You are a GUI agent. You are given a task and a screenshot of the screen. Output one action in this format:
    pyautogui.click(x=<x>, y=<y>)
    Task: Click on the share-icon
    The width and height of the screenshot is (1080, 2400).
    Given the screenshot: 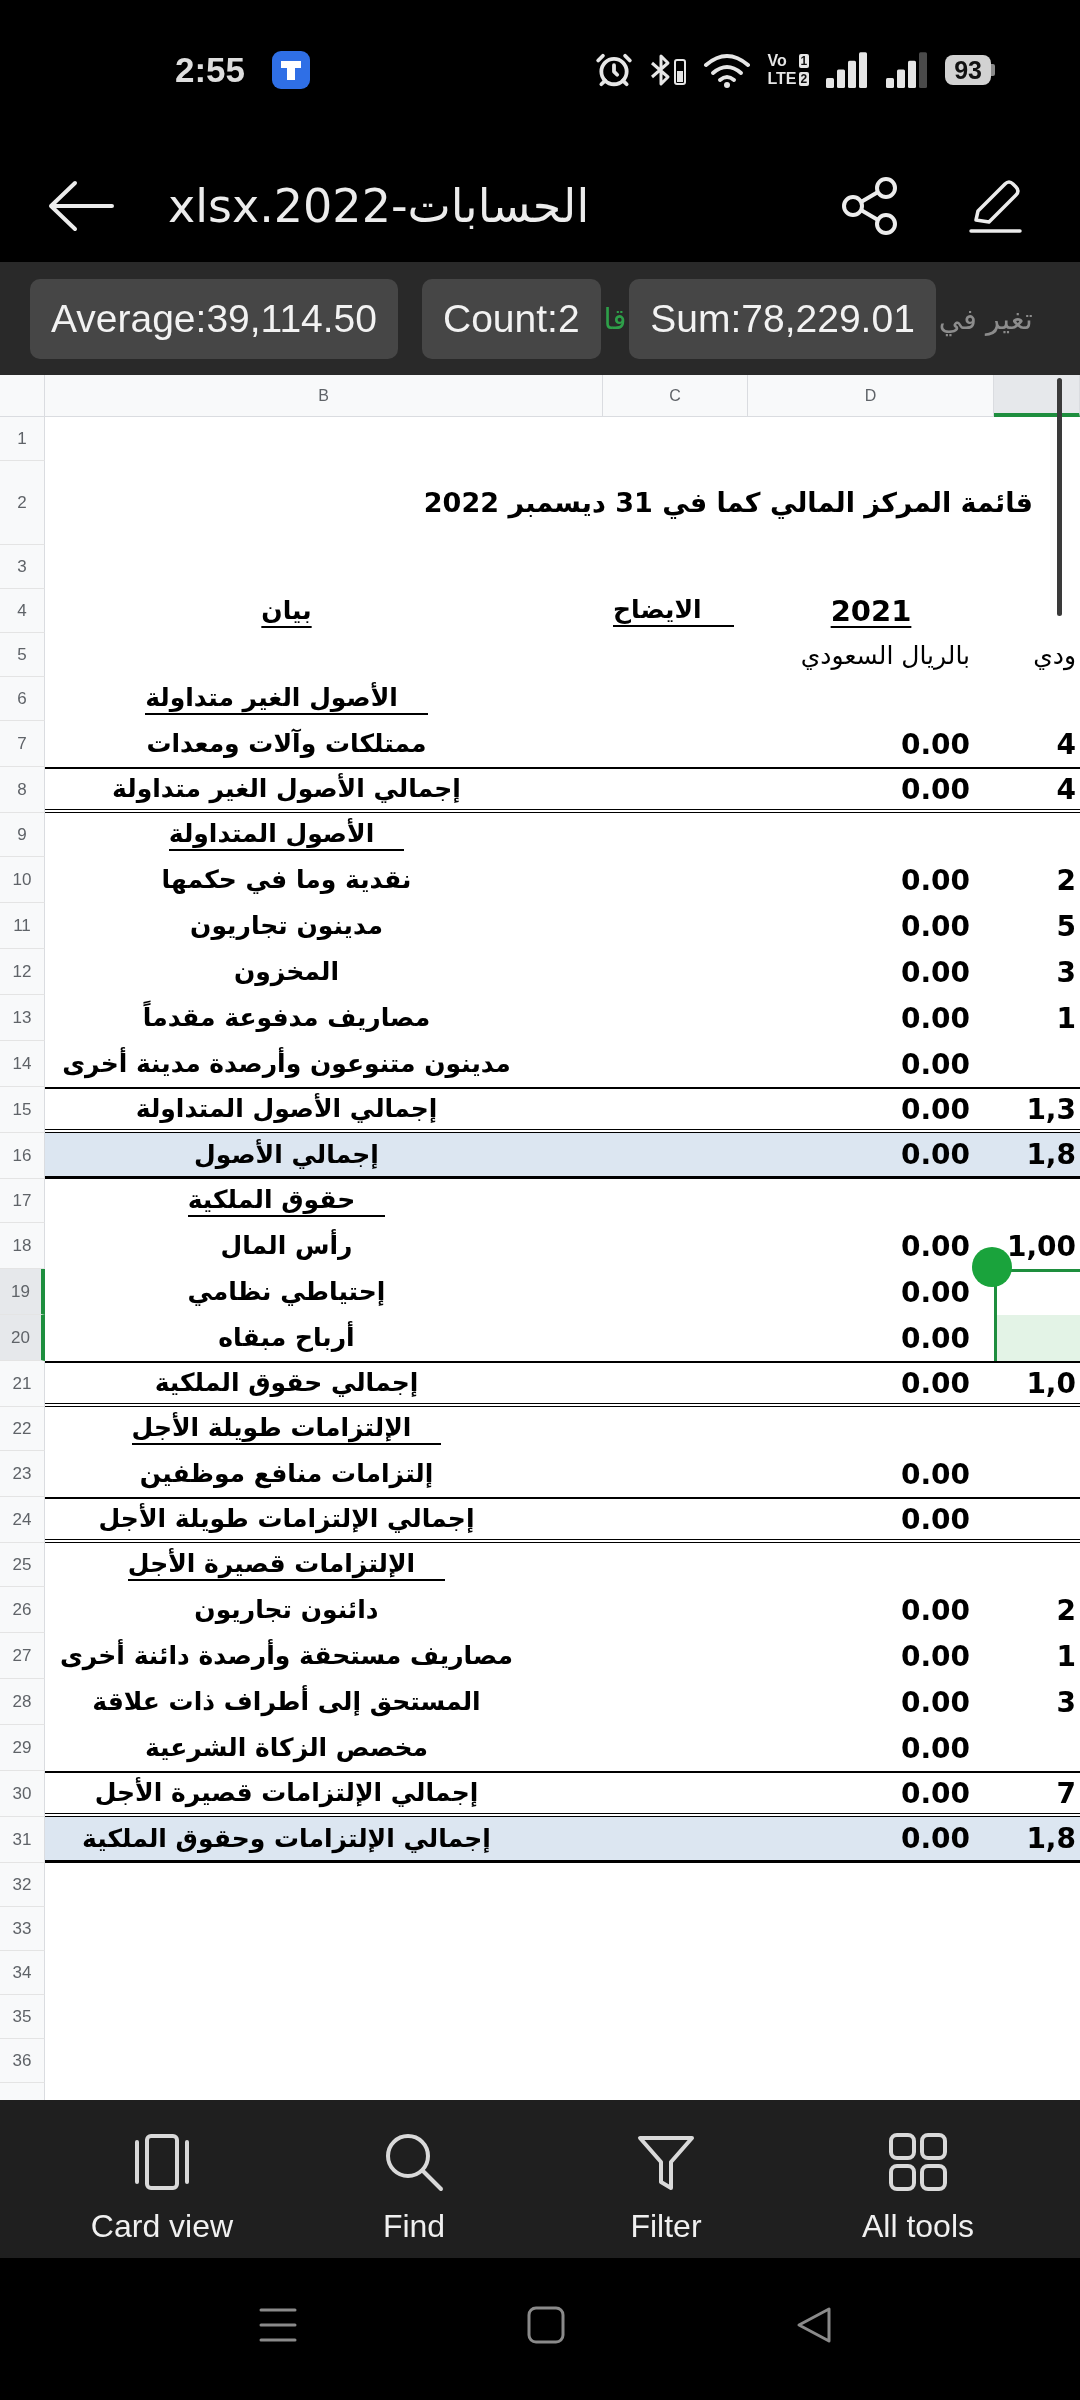 What is the action you would take?
    pyautogui.click(x=870, y=206)
    